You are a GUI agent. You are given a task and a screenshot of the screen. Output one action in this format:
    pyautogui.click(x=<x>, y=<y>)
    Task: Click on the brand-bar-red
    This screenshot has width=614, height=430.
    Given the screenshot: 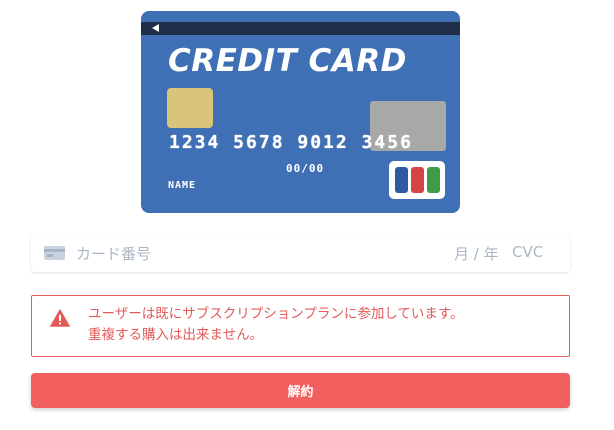 What is the action you would take?
    pyautogui.click(x=417, y=180)
    